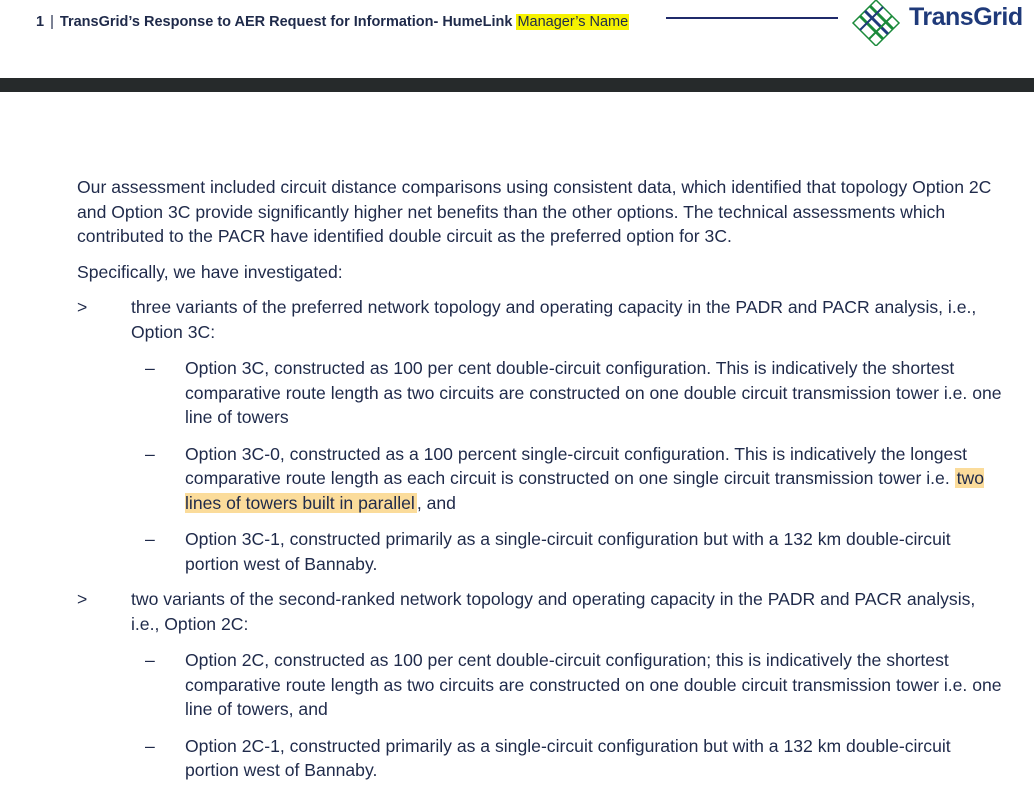 Image resolution: width=1034 pixels, height=806 pixels. I want to click on header-dark-bar, so click(517, 85).